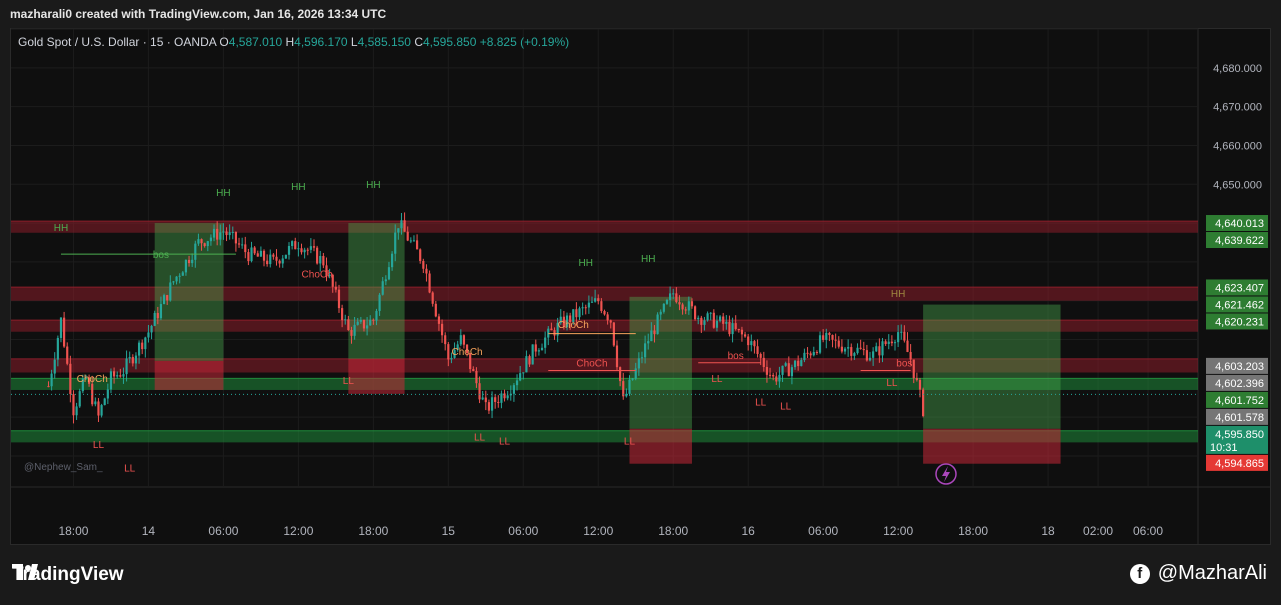 The height and width of the screenshot is (605, 1281). What do you see at coordinates (1212, 573) in the screenshot?
I see `author-handle: @MazharAli` at bounding box center [1212, 573].